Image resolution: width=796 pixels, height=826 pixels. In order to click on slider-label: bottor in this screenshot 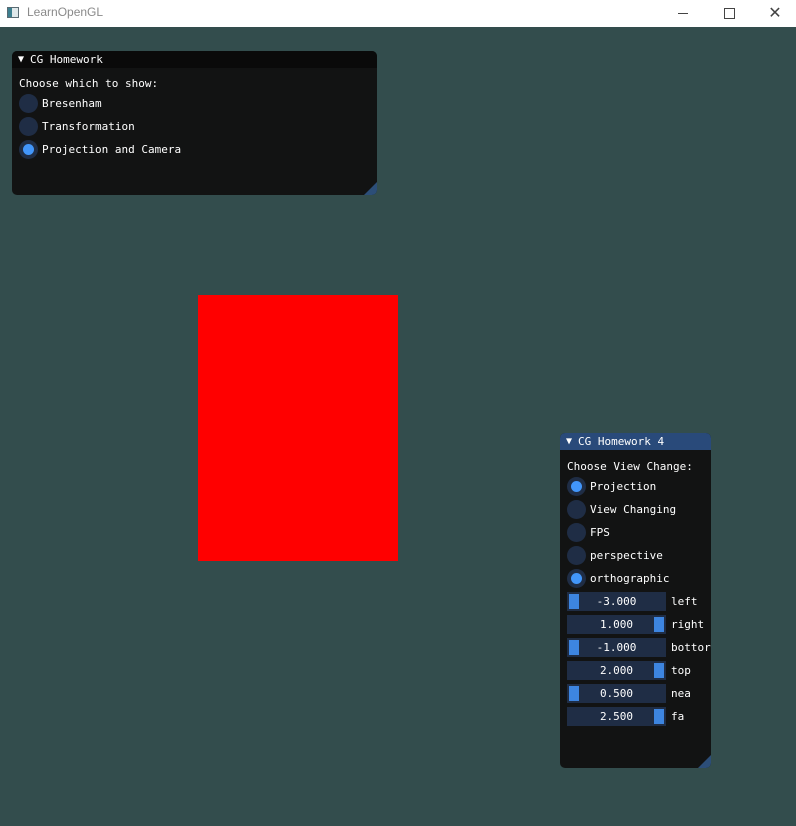, I will do `click(691, 647)`.